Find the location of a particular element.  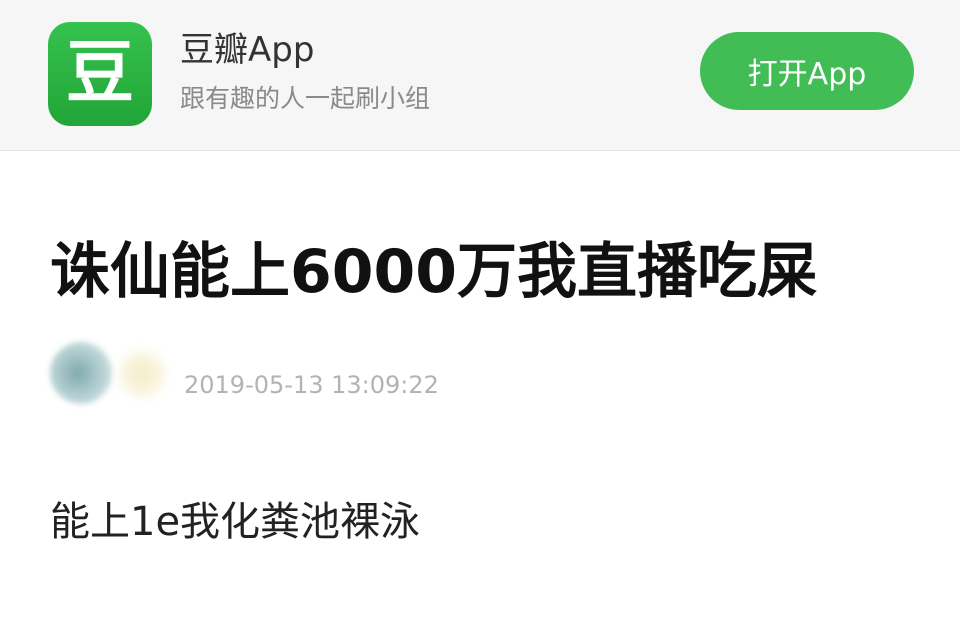

douban-app-logo: 豆 is located at coordinates (100, 74).